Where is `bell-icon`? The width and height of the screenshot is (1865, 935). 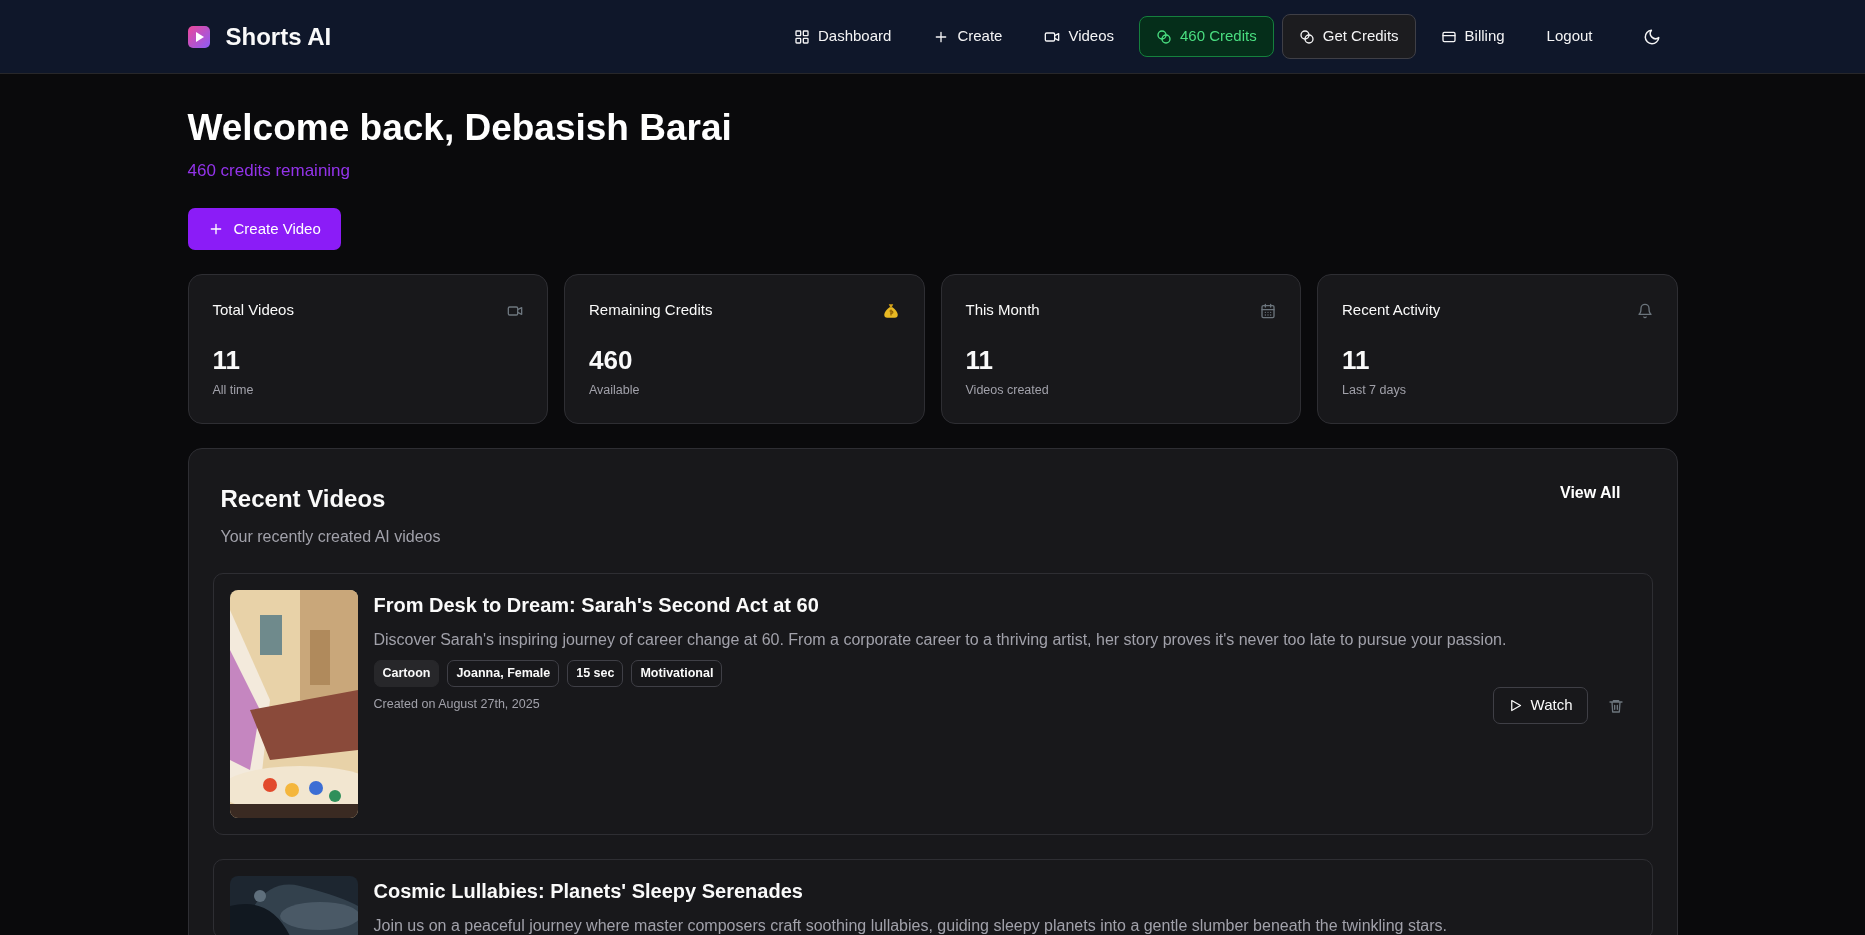 bell-icon is located at coordinates (1644, 310).